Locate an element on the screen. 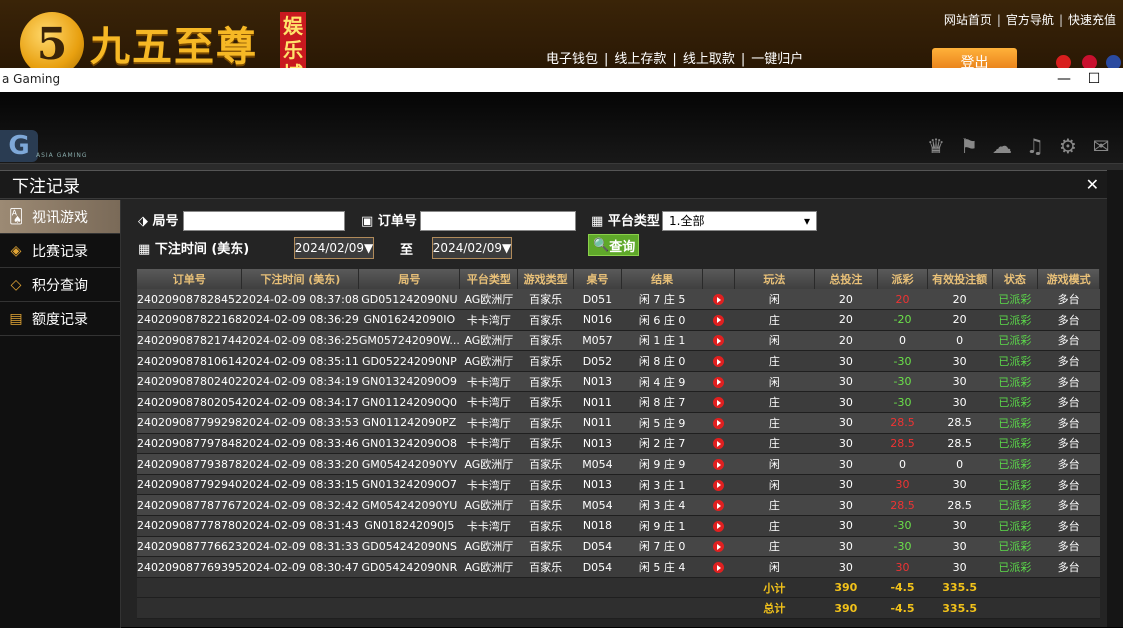 Image resolution: width=1123 pixels, height=628 pixels. settings-icon: ⚙ is located at coordinates (1068, 146).